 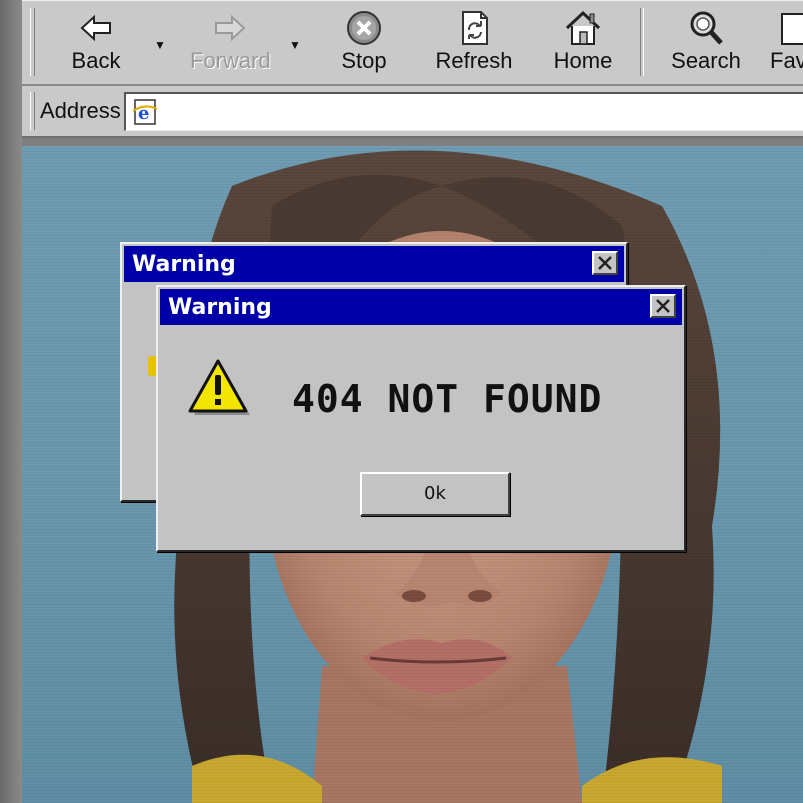 I want to click on forward-button: Forward, so click(x=230, y=42).